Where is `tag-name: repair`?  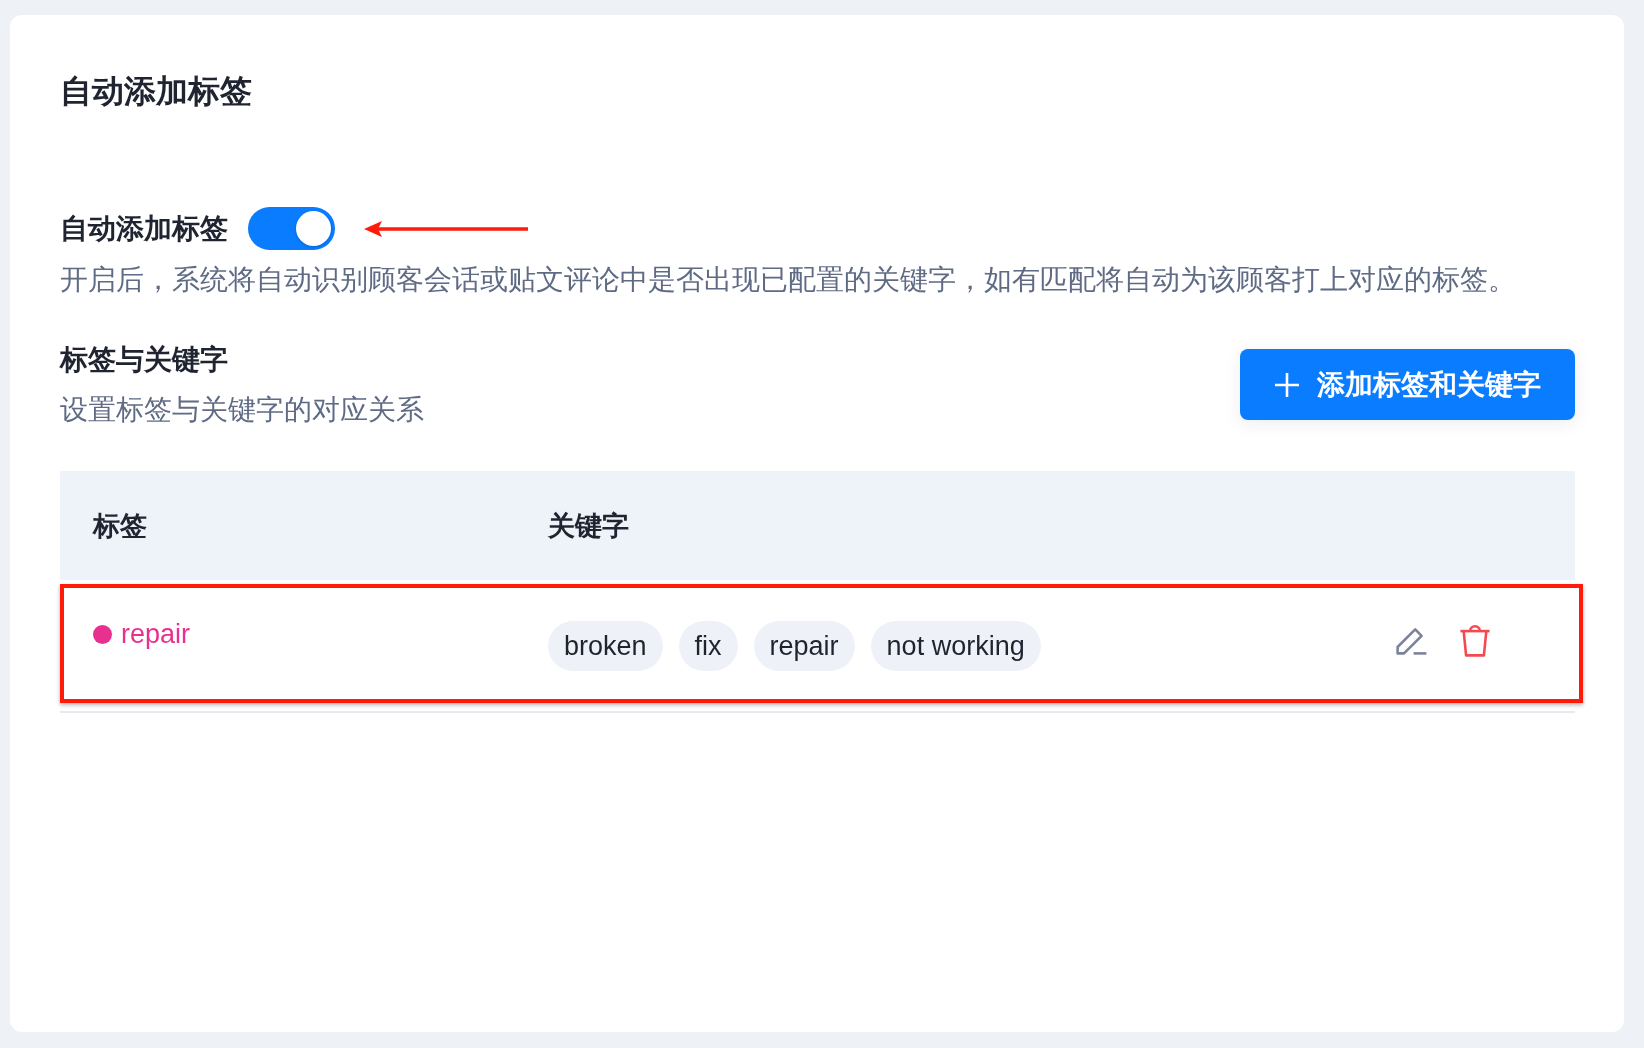
tag-name: repair is located at coordinates (156, 634).